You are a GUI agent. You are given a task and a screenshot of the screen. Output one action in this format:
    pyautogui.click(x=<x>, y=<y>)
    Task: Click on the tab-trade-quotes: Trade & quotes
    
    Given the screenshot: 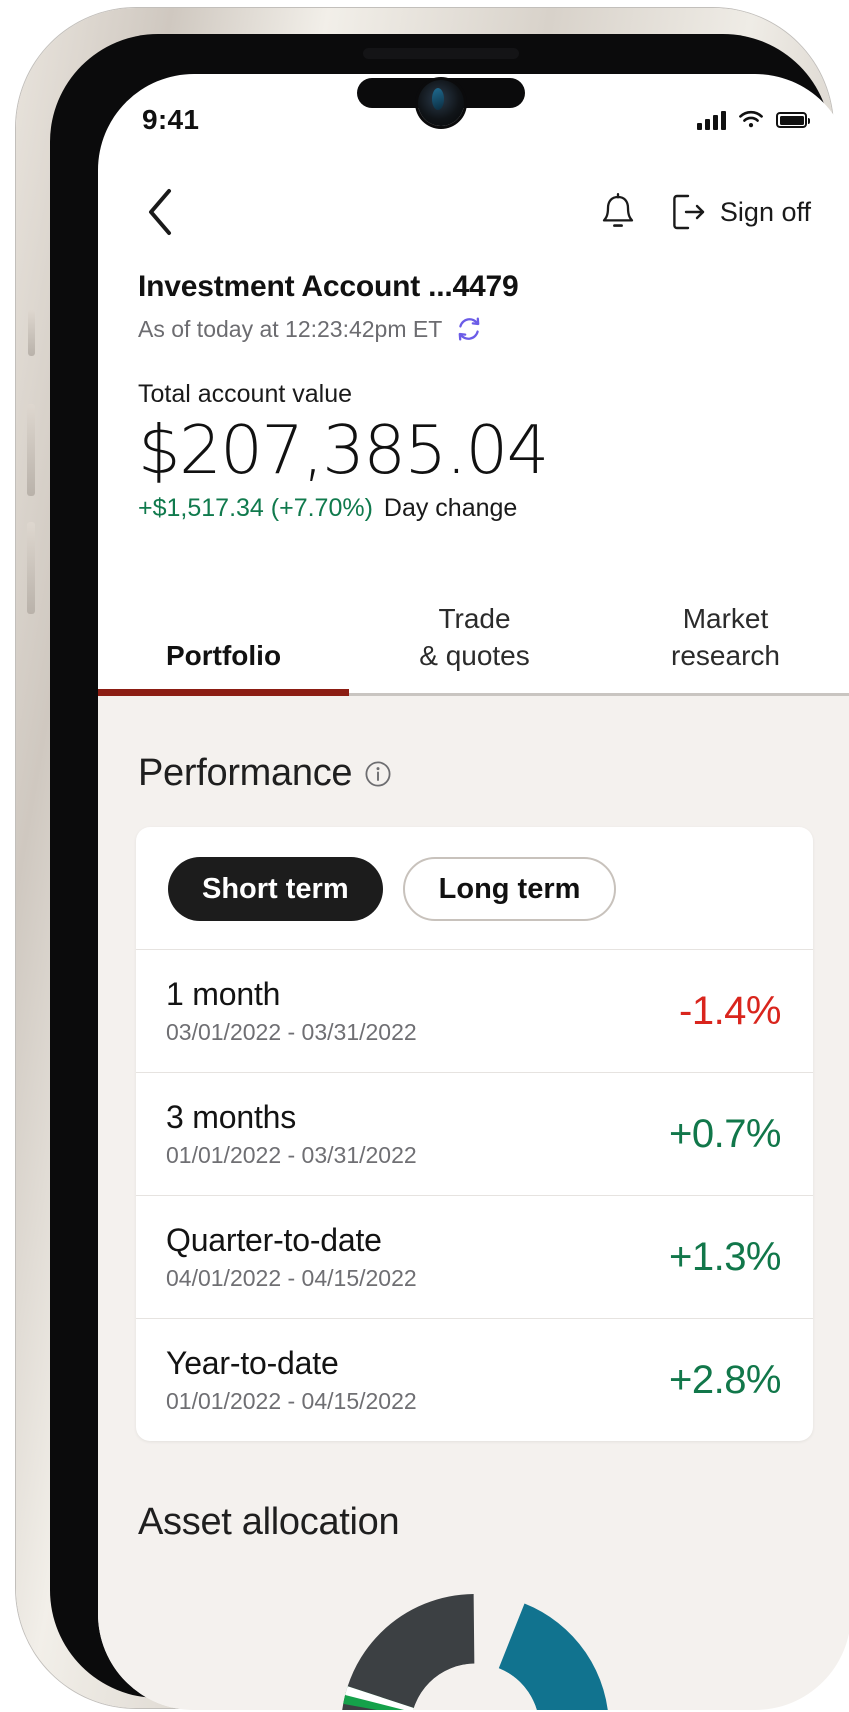 What is the action you would take?
    pyautogui.click(x=474, y=648)
    